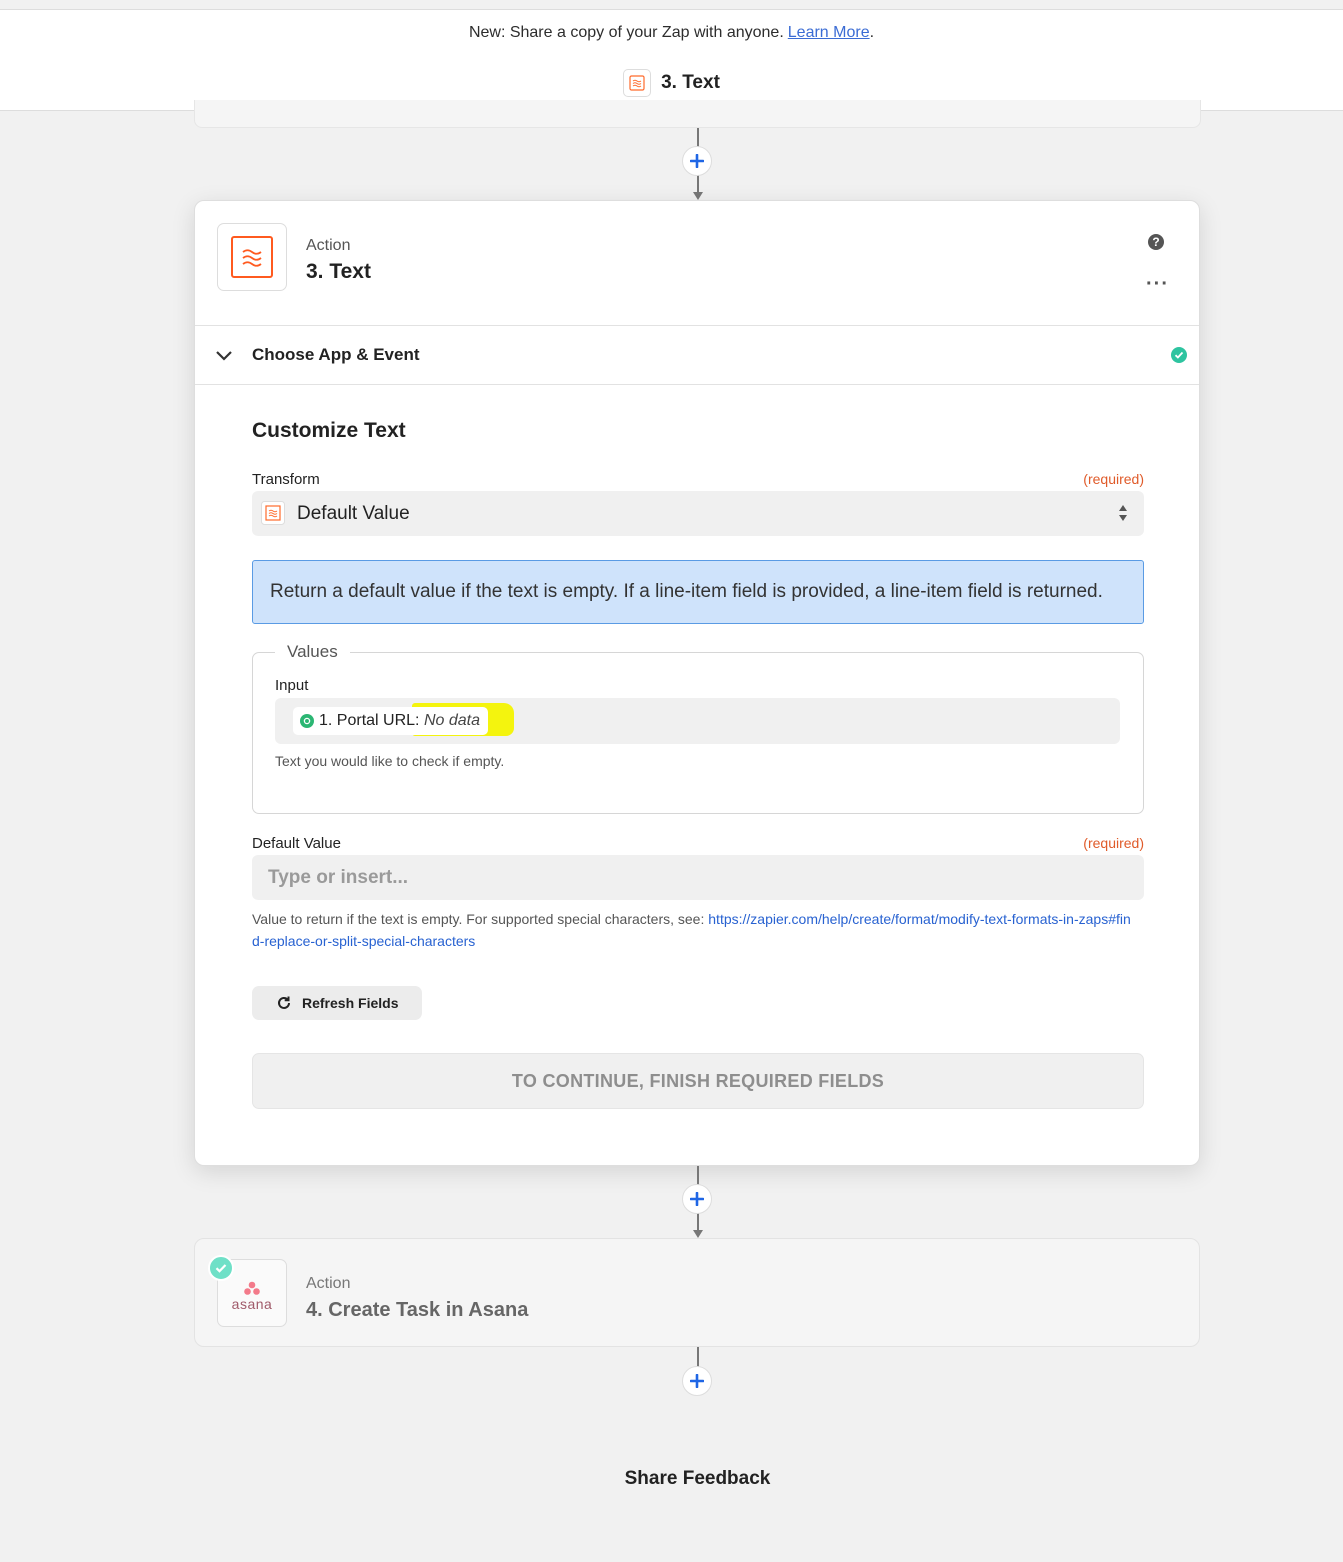 The image size is (1343, 1562). I want to click on input-hint: Text you would like to check if empty., so click(390, 761).